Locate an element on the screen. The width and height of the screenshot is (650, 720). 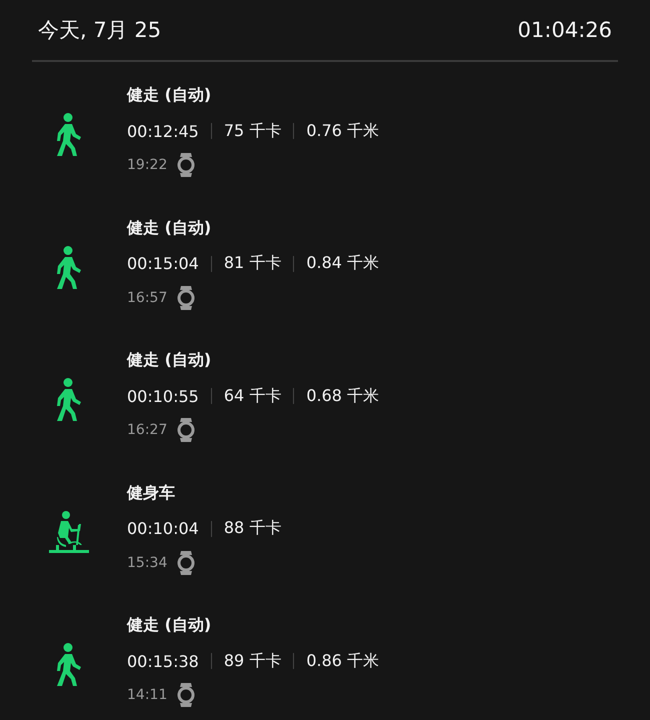
activity-title: 健身车 is located at coordinates (151, 493).